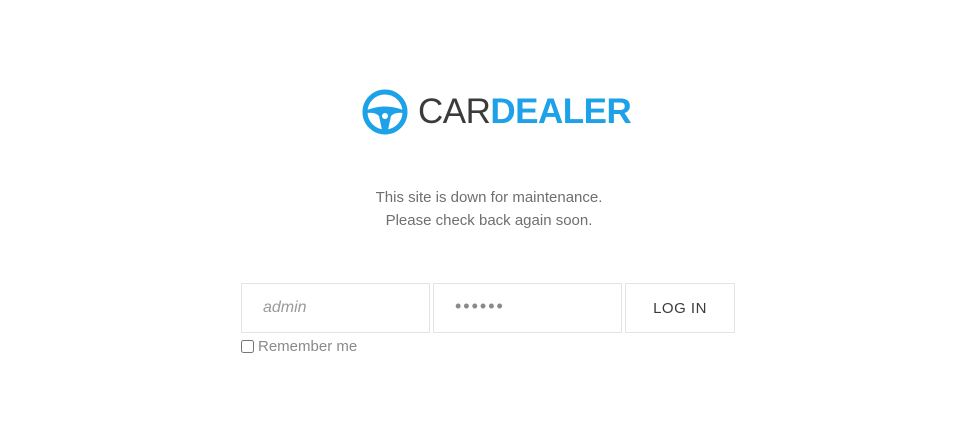 The width and height of the screenshot is (978, 440). I want to click on maintenance-message-line1: This site is down for maintenance., so click(489, 197).